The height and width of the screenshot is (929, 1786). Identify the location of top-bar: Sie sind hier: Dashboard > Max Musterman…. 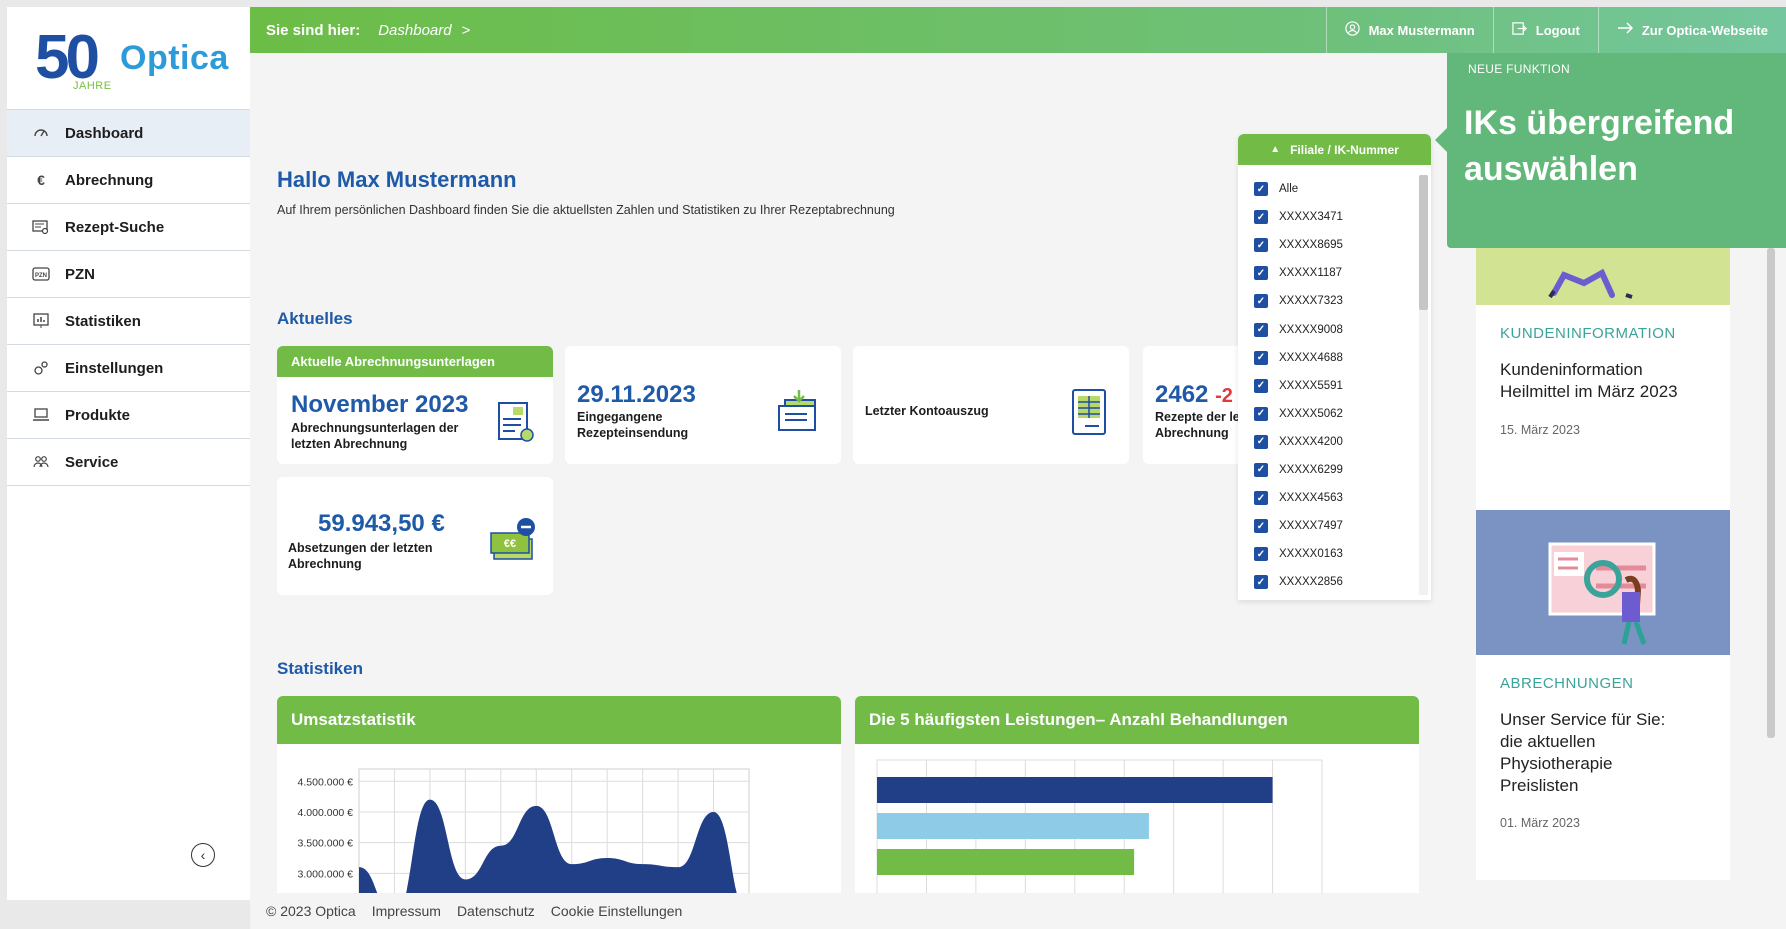
(1018, 30).